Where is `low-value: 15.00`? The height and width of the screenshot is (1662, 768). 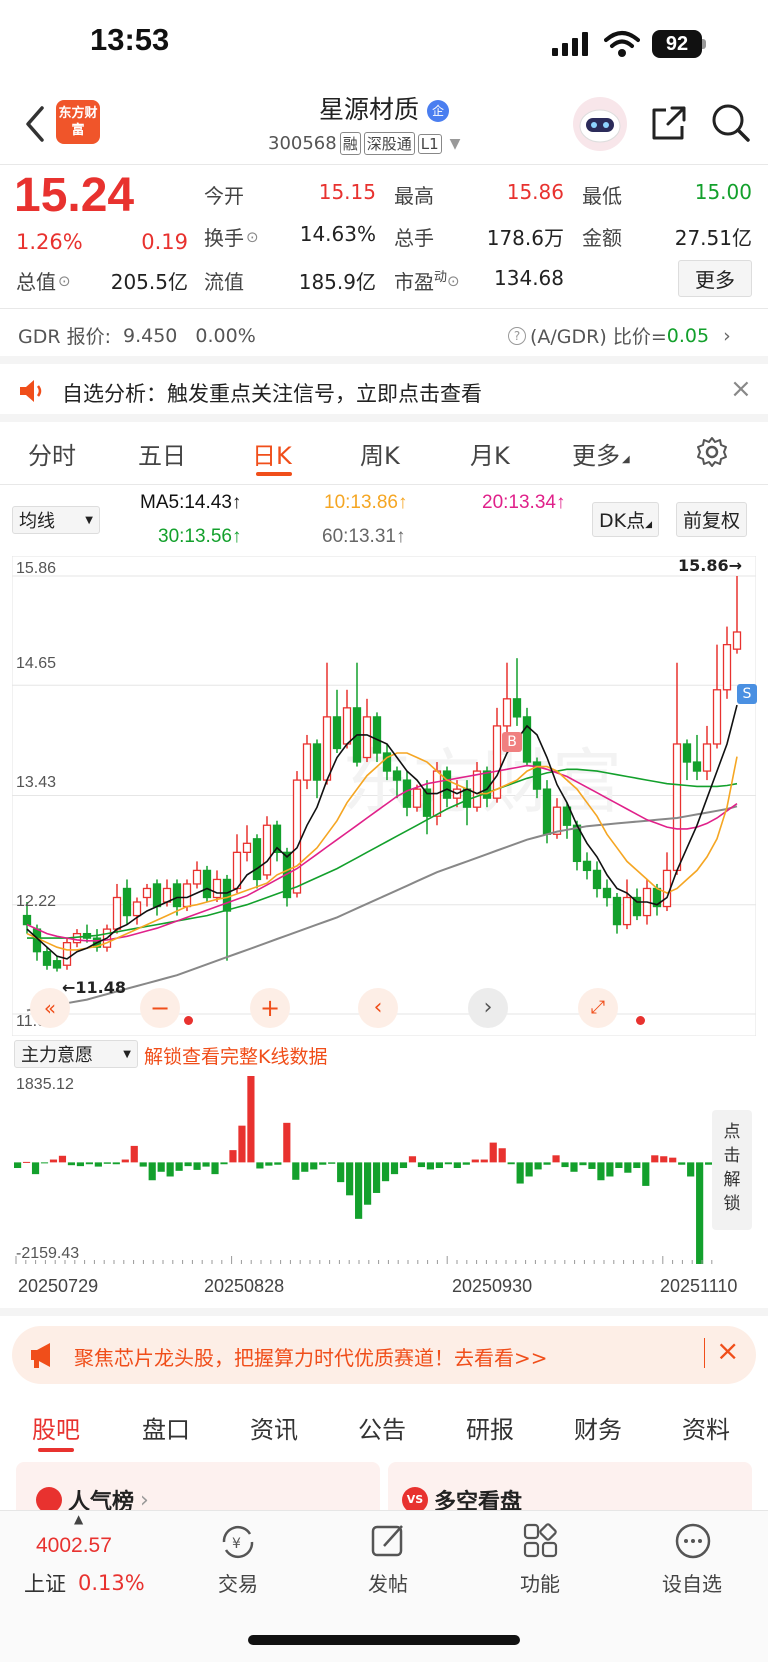 low-value: 15.00 is located at coordinates (723, 192).